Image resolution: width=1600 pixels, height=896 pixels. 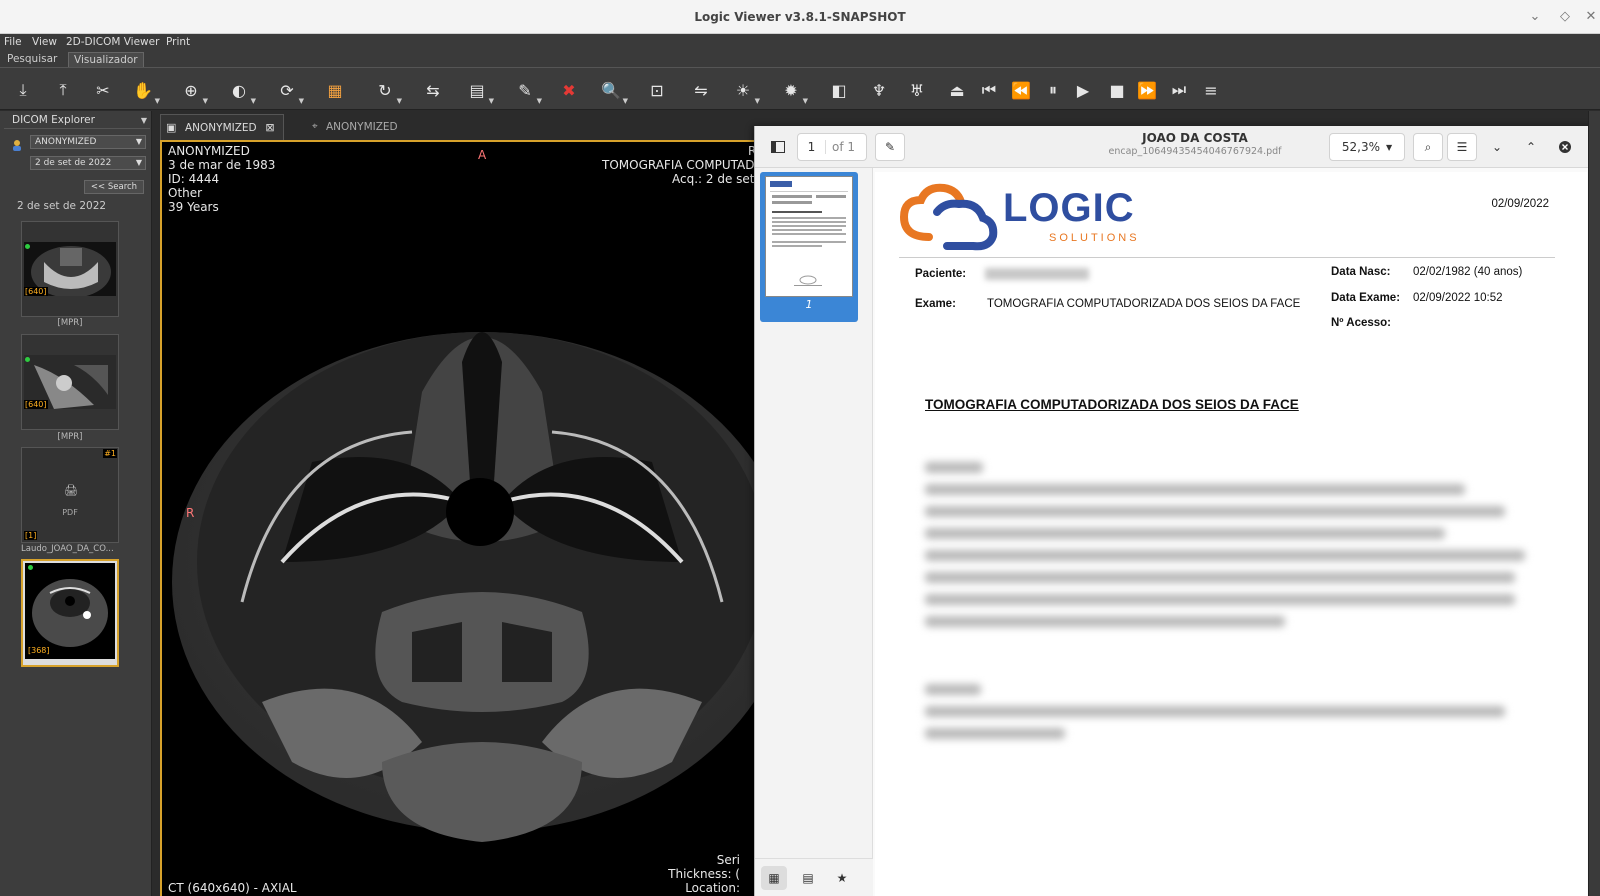 What do you see at coordinates (839, 90) in the screenshot?
I see `invert-icon: ◧` at bounding box center [839, 90].